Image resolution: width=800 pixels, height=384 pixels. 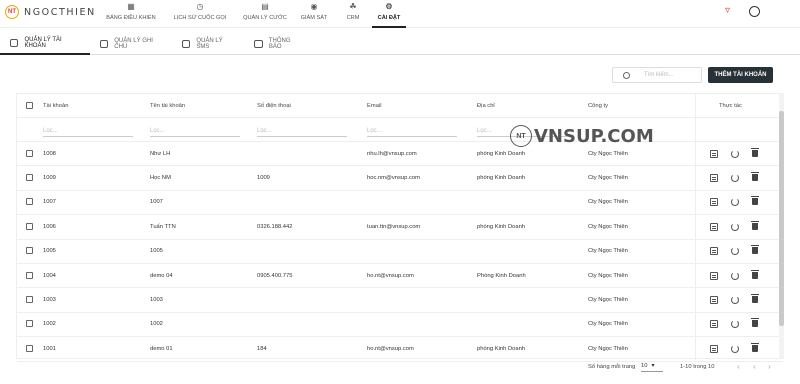 What do you see at coordinates (45, 44) in the screenshot?
I see `subtab-0: QUẢN LÝ TÀI KHOẢN` at bounding box center [45, 44].